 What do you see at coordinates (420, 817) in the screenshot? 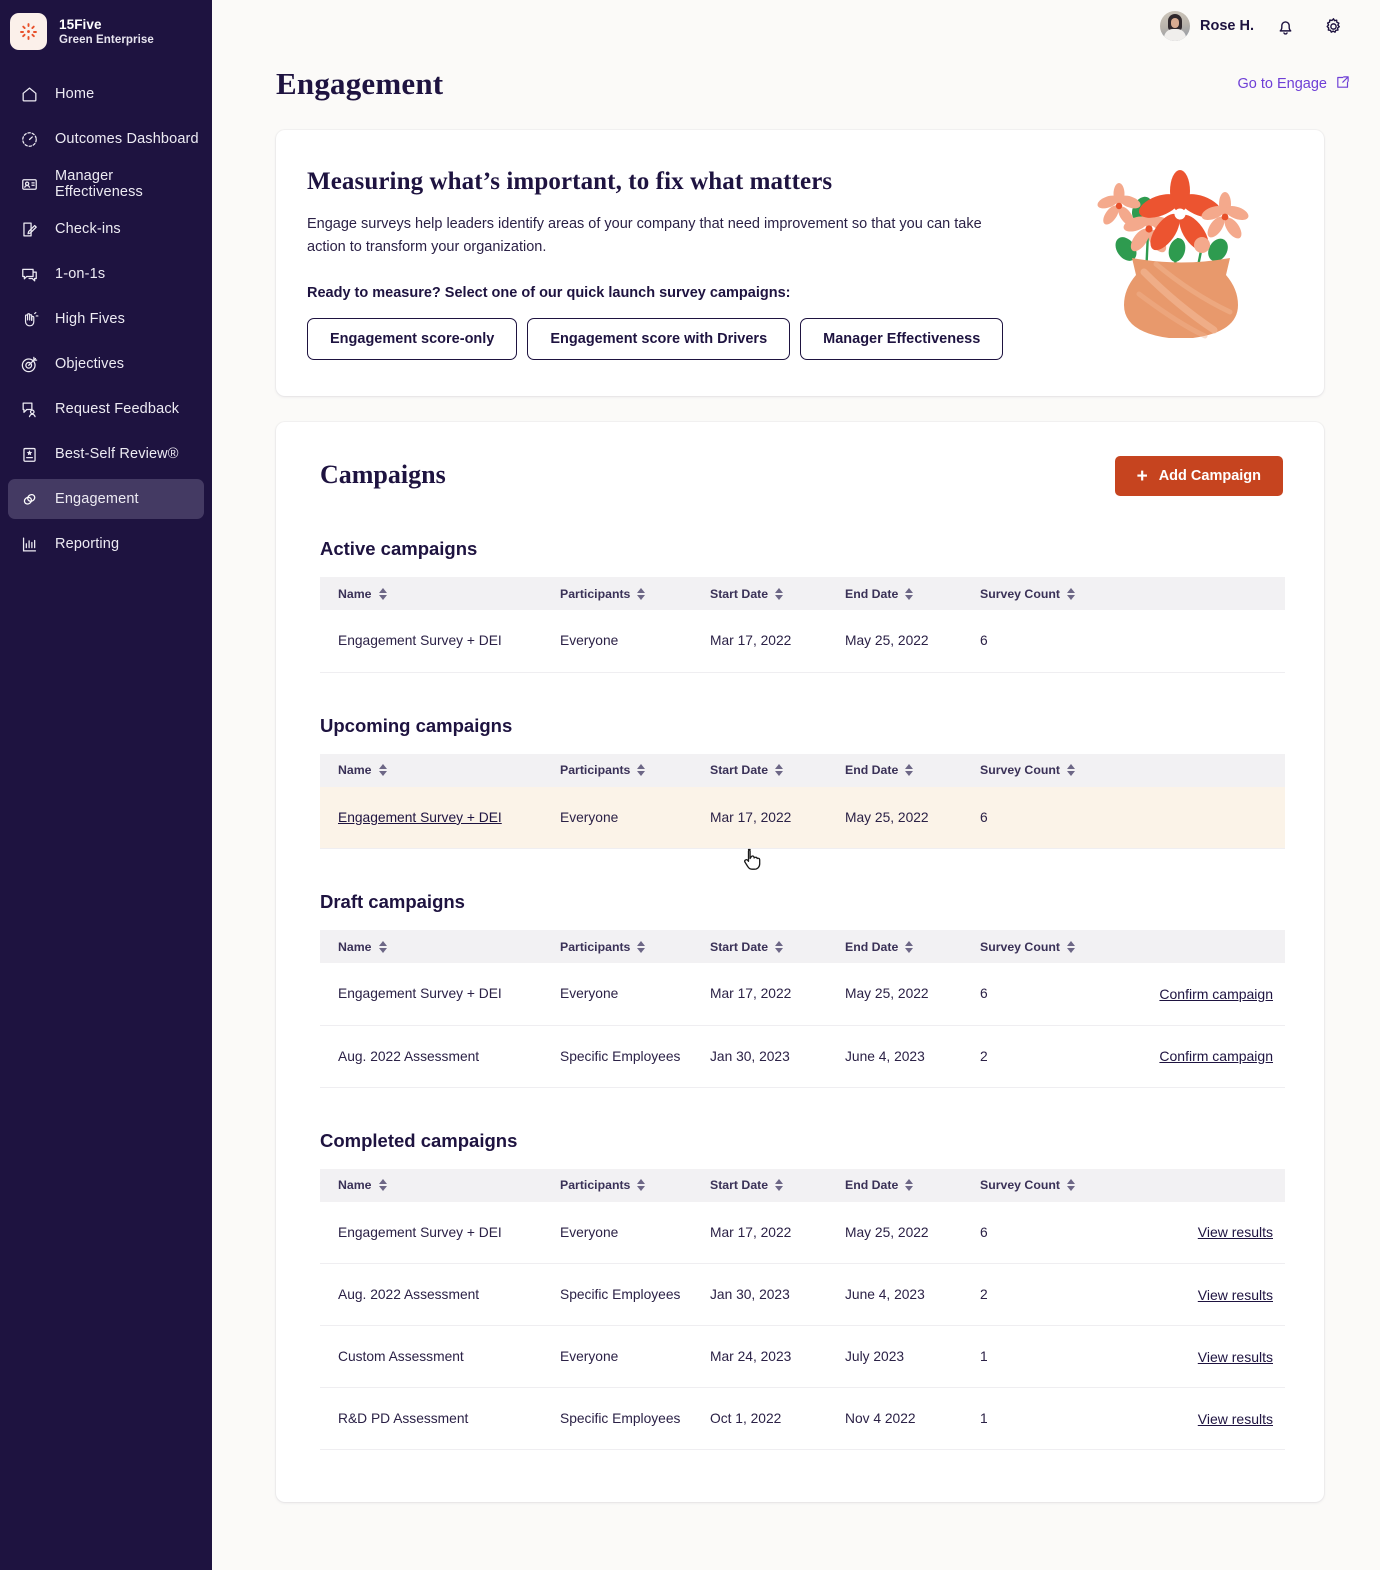
I see `campaign-name-link: Engagement Survey + DEI` at bounding box center [420, 817].